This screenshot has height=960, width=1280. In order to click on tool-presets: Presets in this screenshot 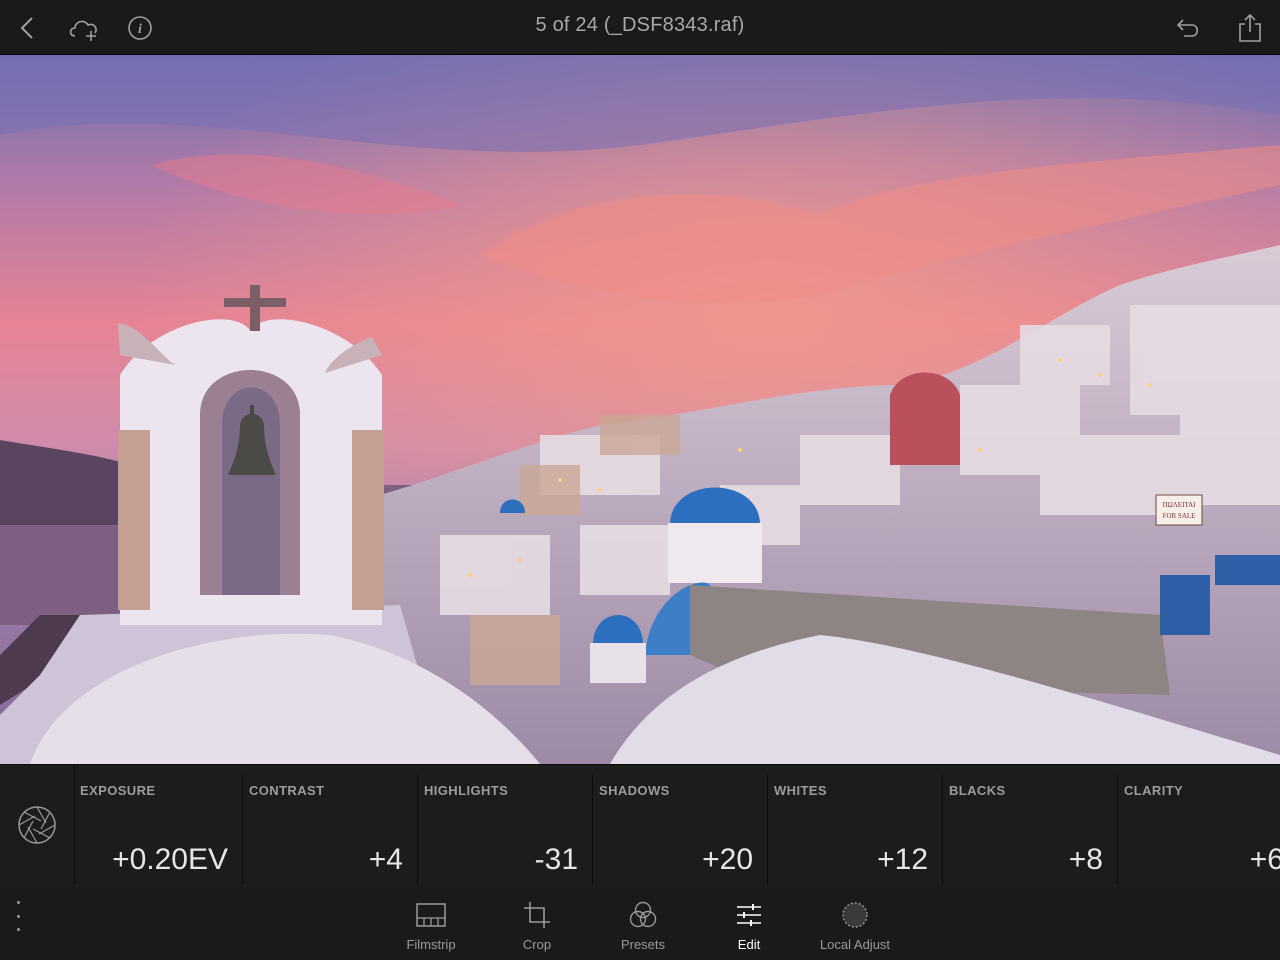, I will do `click(643, 927)`.